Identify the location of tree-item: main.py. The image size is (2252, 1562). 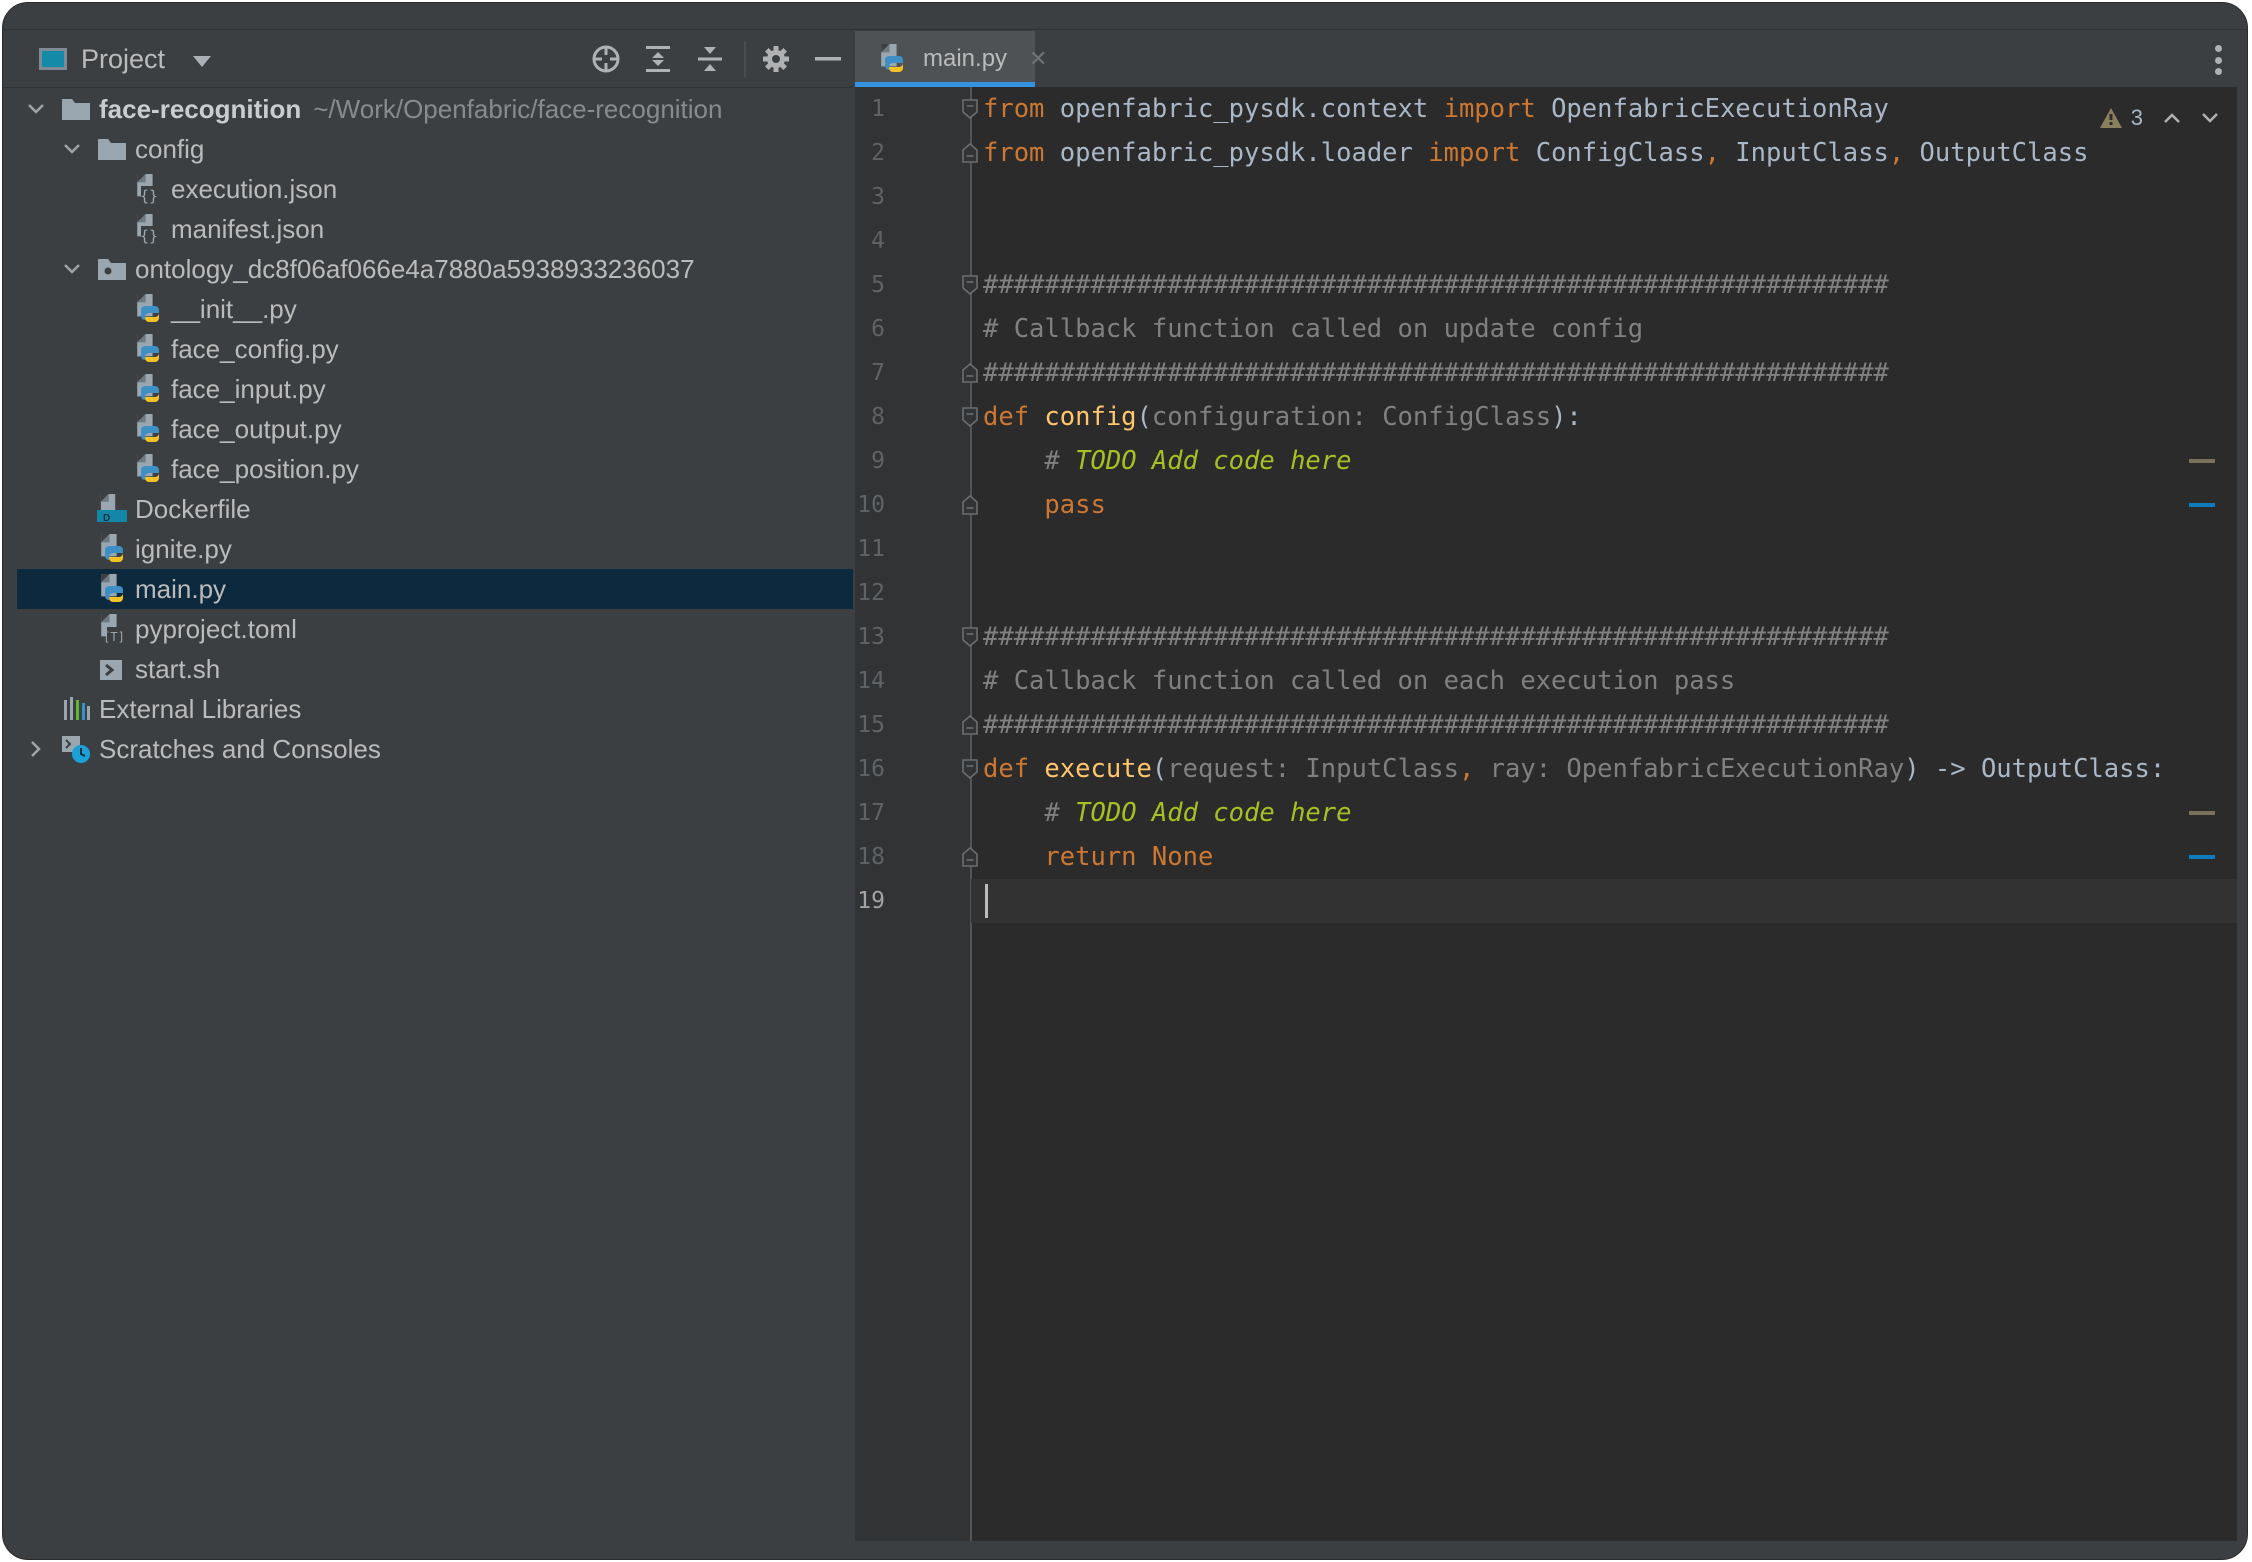
(435, 589).